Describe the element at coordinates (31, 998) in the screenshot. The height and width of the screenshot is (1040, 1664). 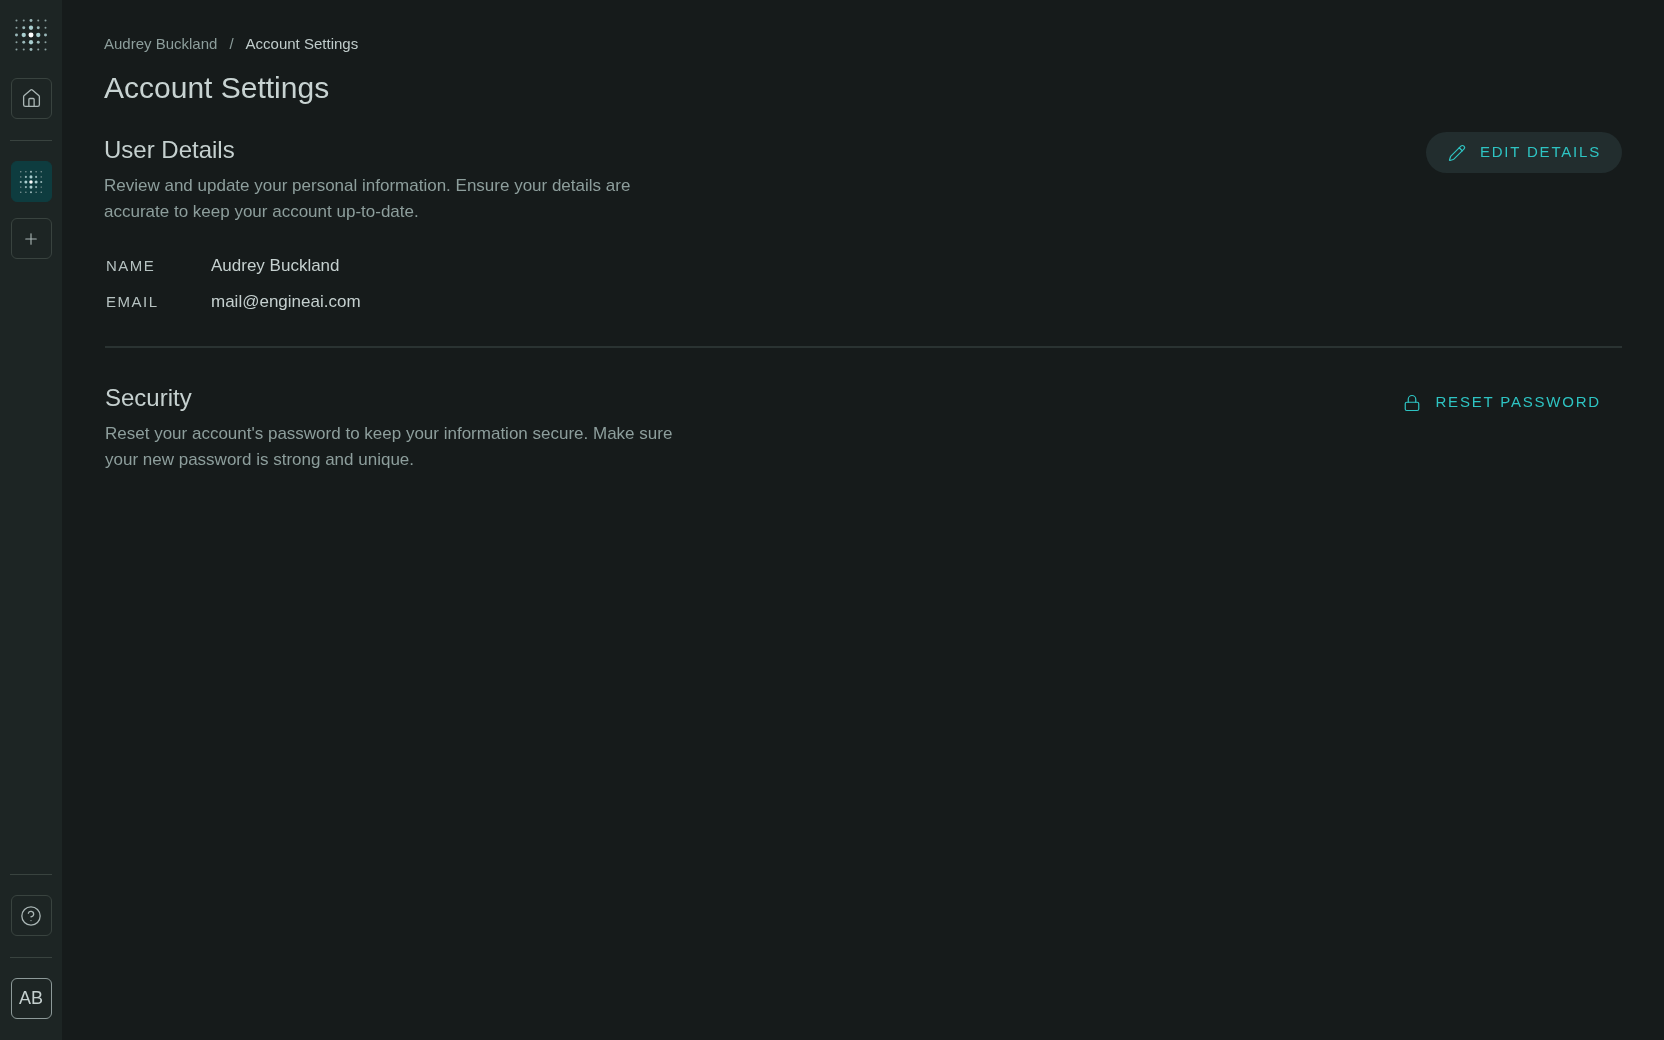
I see `avatar-button: AB` at that location.